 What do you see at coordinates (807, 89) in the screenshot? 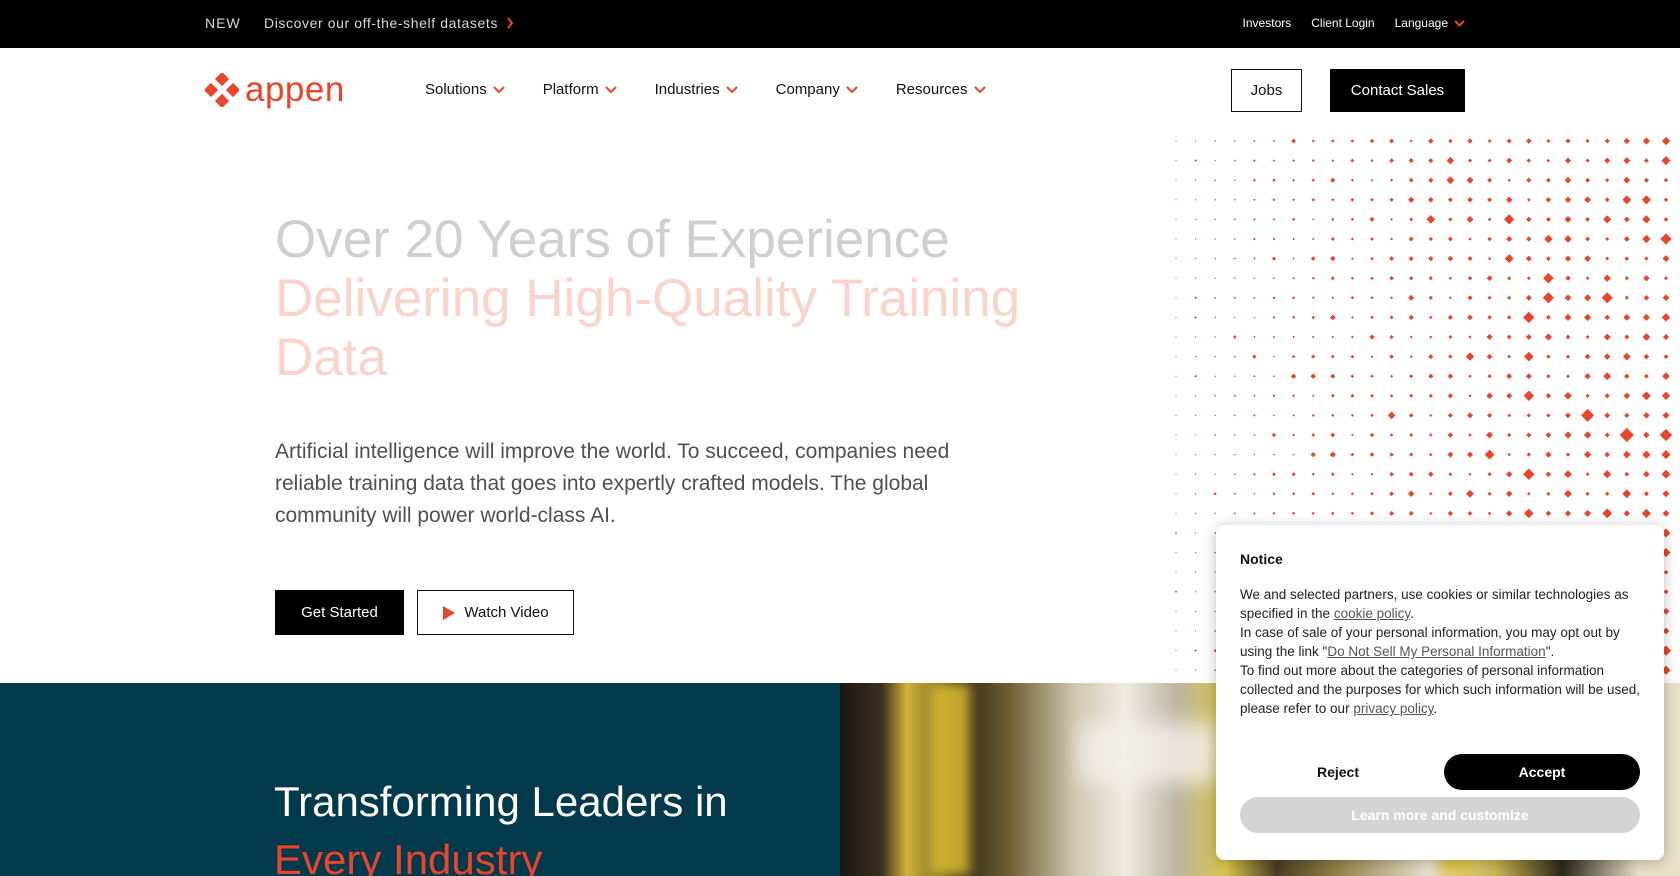
I see `nav-item-label: Company` at bounding box center [807, 89].